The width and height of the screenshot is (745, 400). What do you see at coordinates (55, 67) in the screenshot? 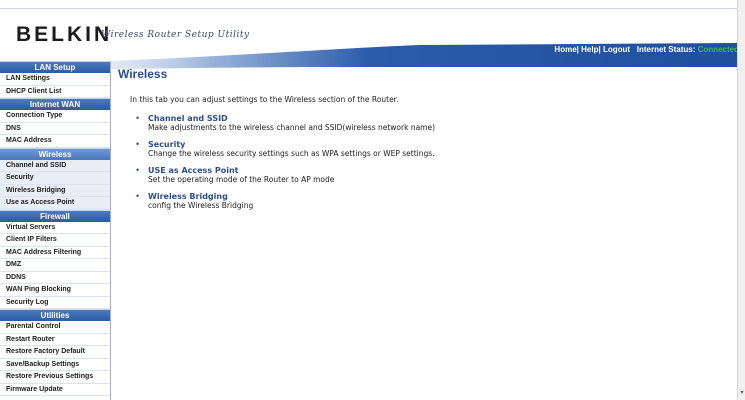
I see `sidebar-section-lan-setup: LAN Setup` at bounding box center [55, 67].